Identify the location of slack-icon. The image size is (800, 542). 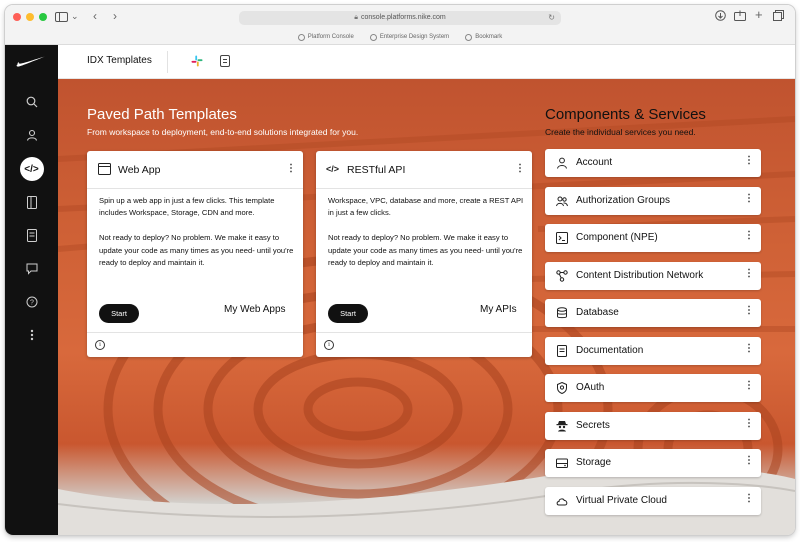
(197, 61).